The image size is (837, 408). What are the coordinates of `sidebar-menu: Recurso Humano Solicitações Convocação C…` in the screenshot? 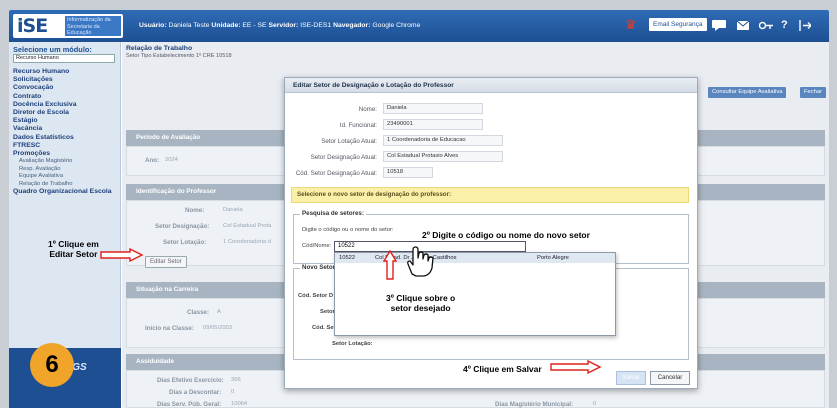 It's located at (66, 132).